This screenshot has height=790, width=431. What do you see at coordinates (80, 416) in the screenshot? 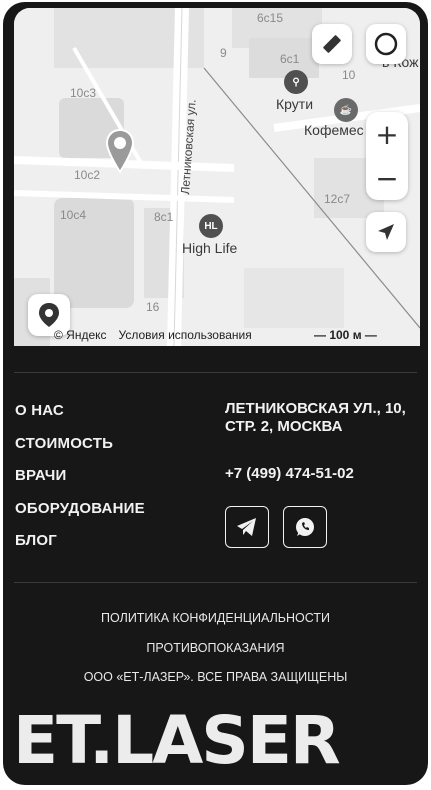
I see `nav-item-about: О НАС` at bounding box center [80, 416].